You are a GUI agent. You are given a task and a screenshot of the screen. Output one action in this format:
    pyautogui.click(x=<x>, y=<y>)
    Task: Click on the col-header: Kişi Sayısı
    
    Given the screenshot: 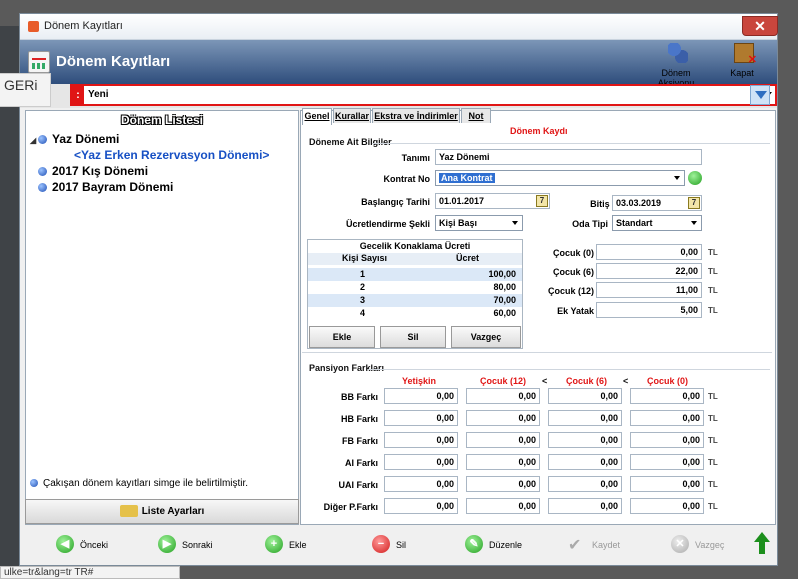 What is the action you would take?
    pyautogui.click(x=365, y=258)
    